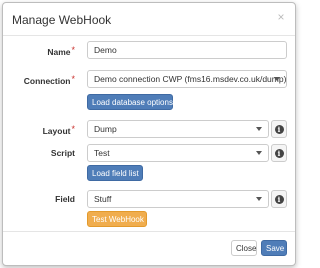 The width and height of the screenshot is (320, 268). What do you see at coordinates (274, 248) in the screenshot?
I see `save-button: Save` at bounding box center [274, 248].